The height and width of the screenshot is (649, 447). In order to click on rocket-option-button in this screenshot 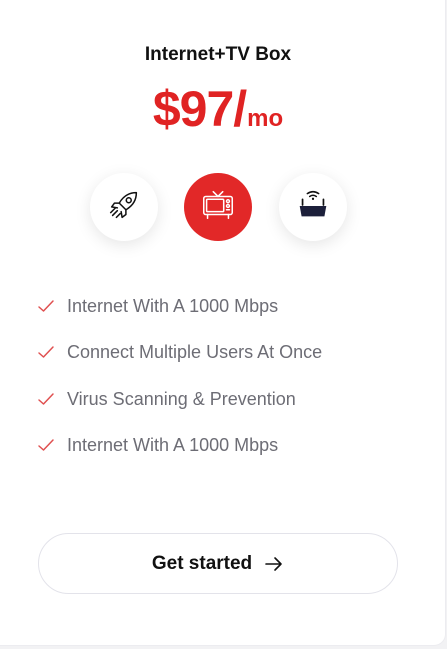, I will do `click(124, 207)`.